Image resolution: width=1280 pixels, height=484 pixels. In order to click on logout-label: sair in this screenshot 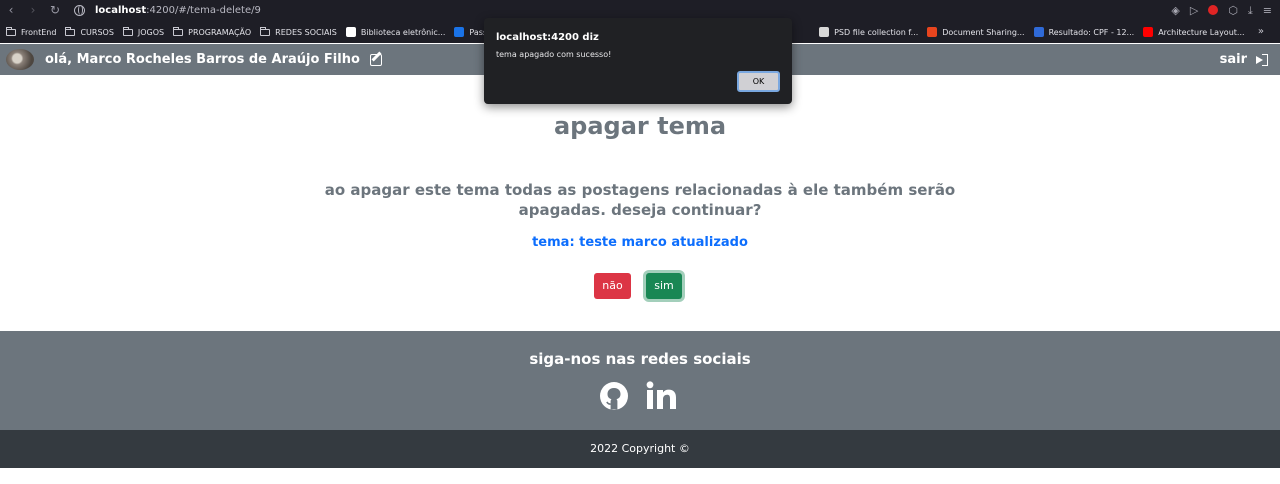, I will do `click(1233, 59)`.